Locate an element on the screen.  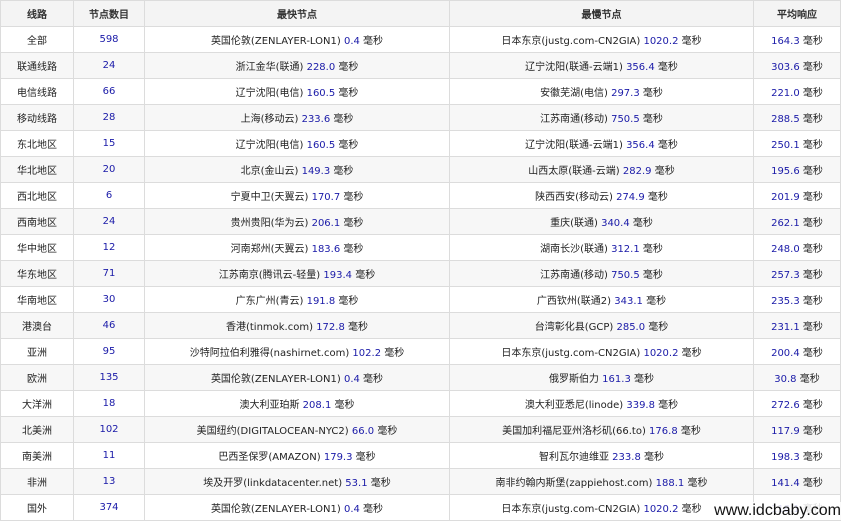
node-count: 135 is located at coordinates (109, 377).